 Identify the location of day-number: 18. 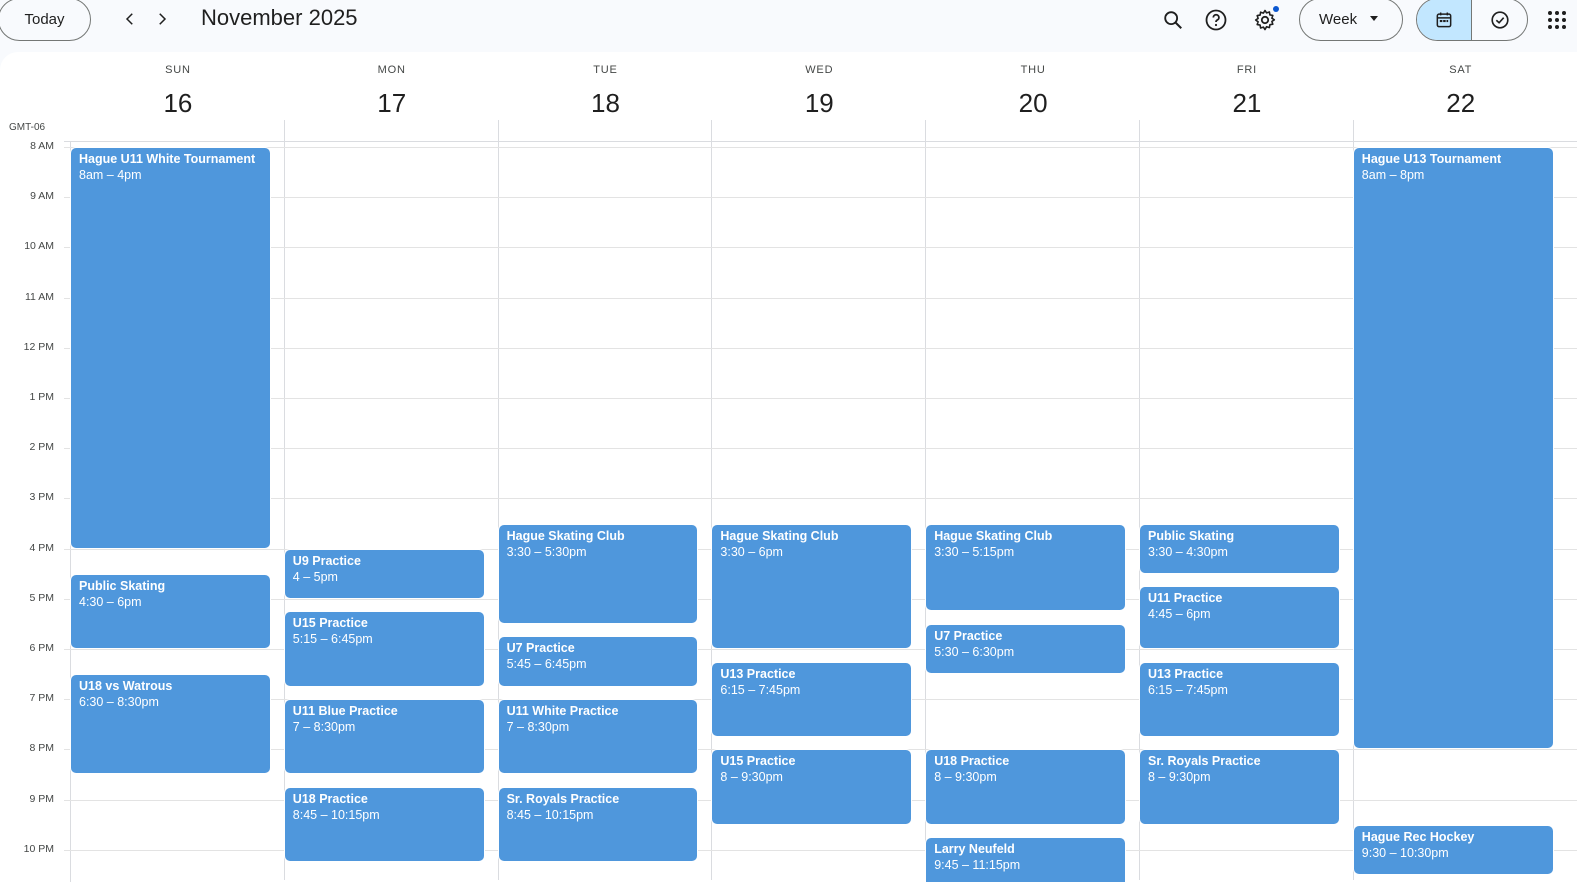
(606, 103).